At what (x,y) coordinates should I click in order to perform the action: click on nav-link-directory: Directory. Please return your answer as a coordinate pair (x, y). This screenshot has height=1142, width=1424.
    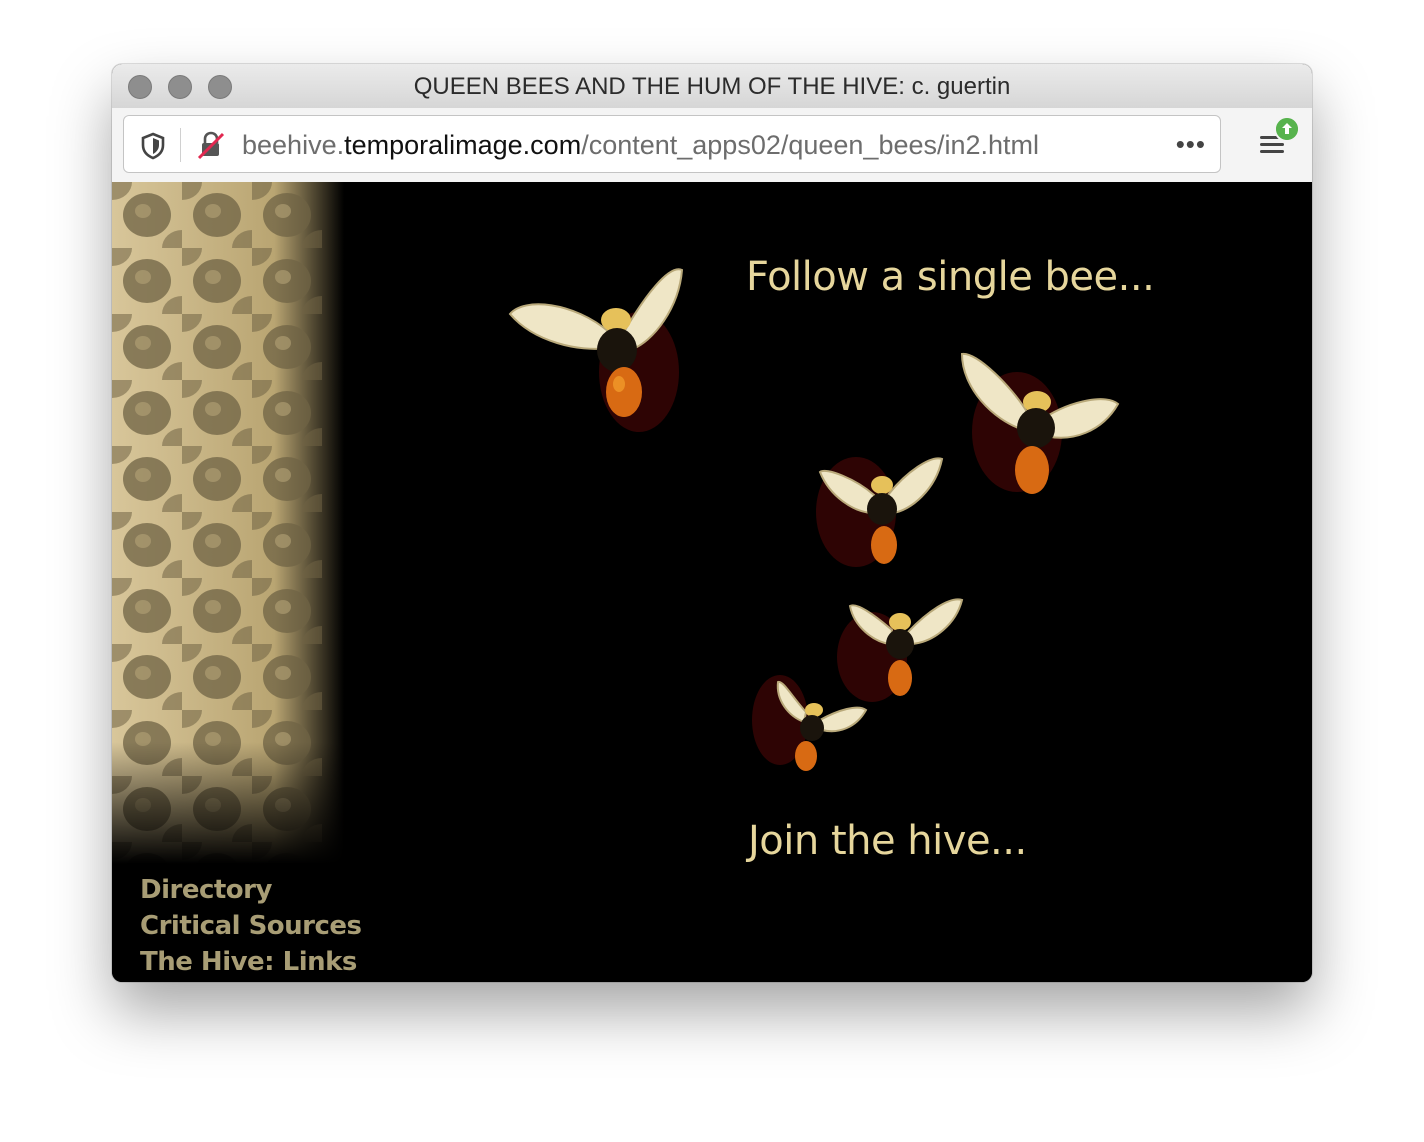
    Looking at the image, I should click on (251, 890).